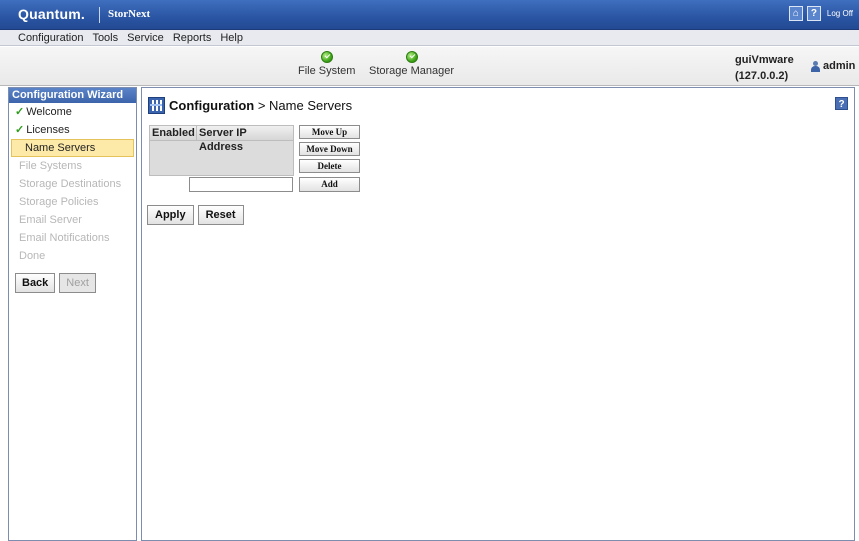 The image size is (859, 541). What do you see at coordinates (32, 256) in the screenshot?
I see `wizard-step-label: Done` at bounding box center [32, 256].